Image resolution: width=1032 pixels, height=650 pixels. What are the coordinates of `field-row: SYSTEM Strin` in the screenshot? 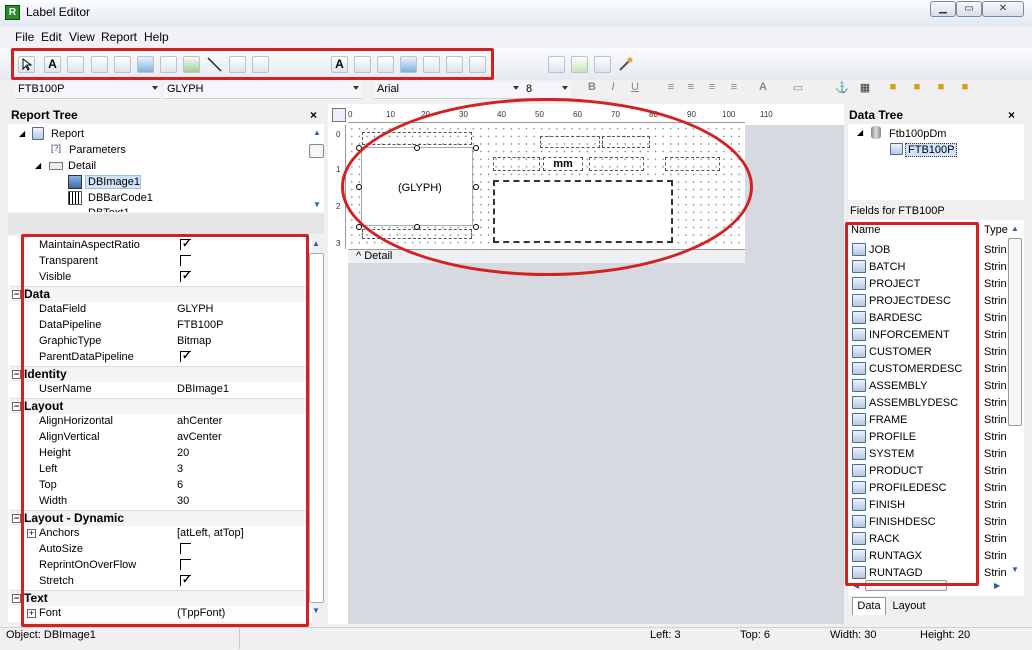 It's located at (929, 454).